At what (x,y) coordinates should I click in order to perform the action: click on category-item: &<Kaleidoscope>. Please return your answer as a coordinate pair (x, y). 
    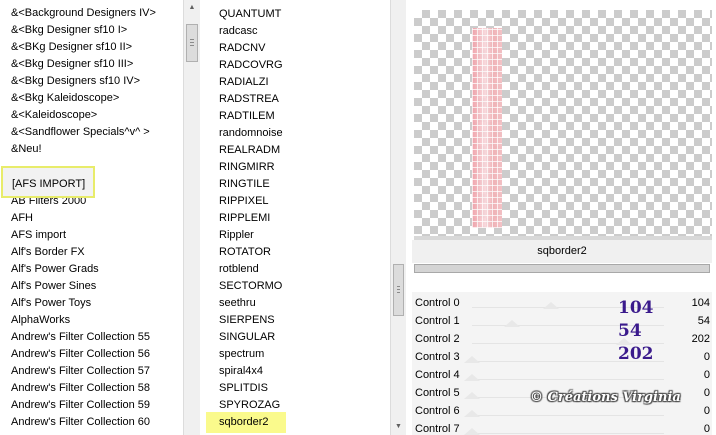
    Looking at the image, I should click on (54, 115).